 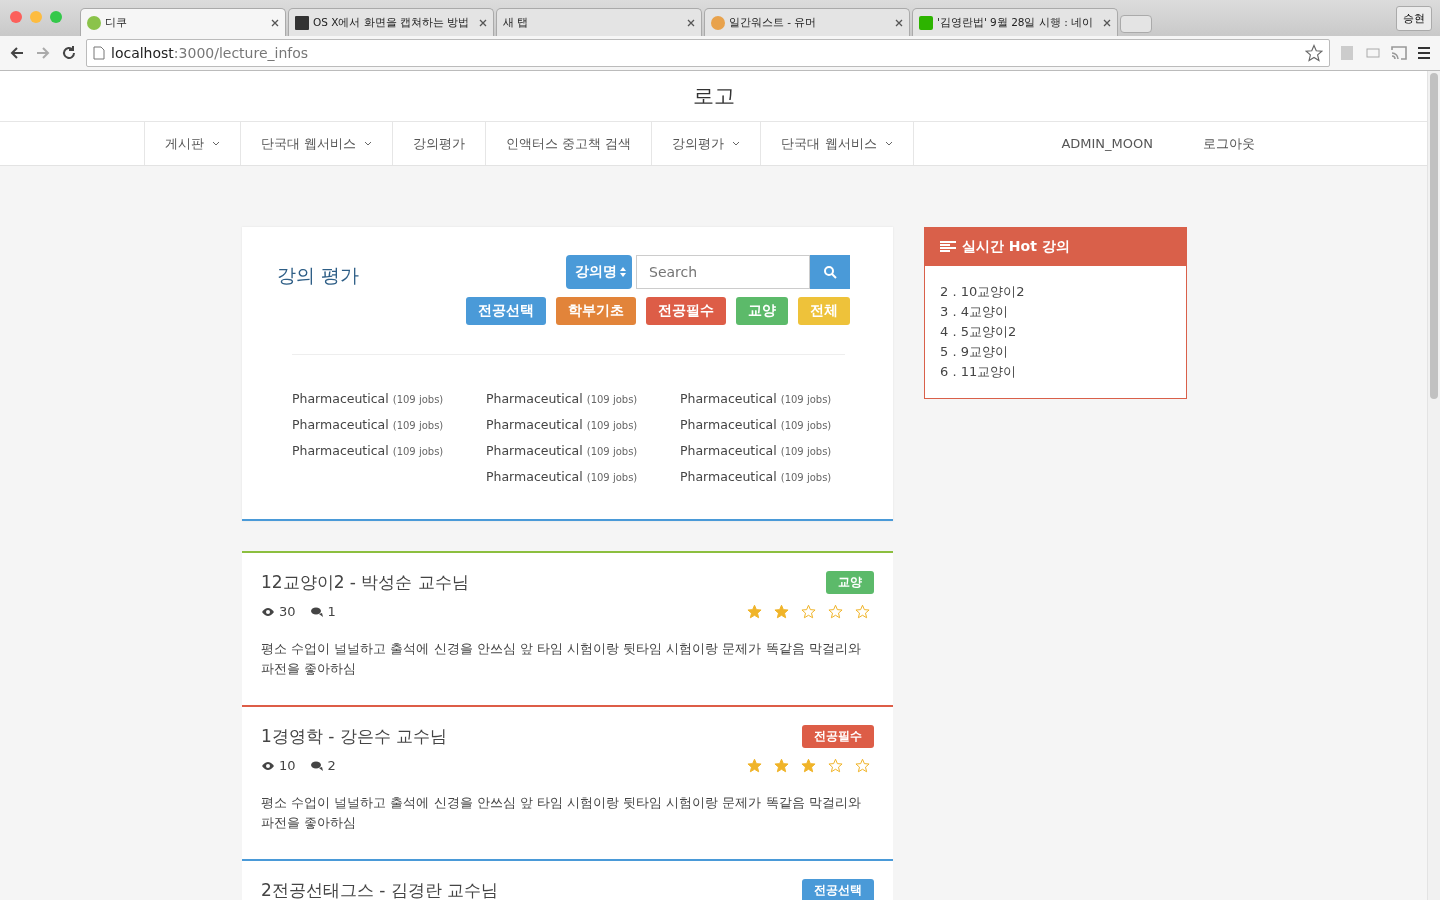 I want to click on nav-link: 인액터스 중고책 검색, so click(x=569, y=143).